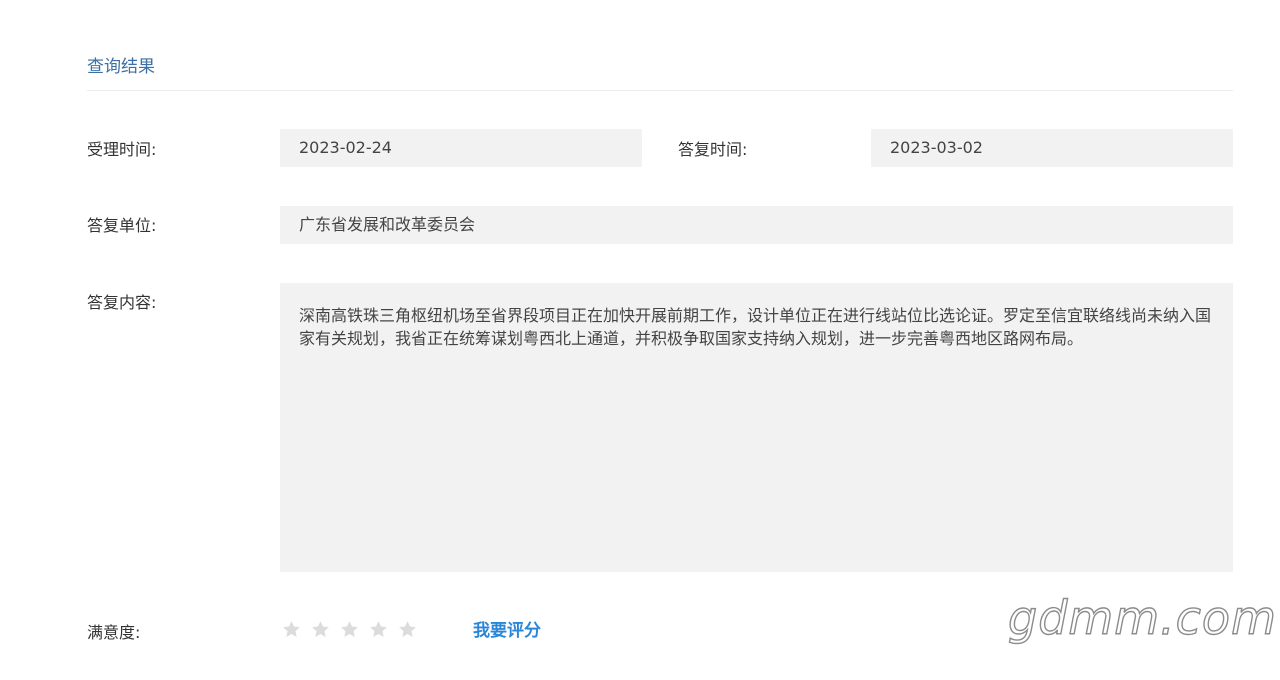 Image resolution: width=1280 pixels, height=680 pixels. Describe the element at coordinates (122, 302) in the screenshot. I see `reply-content-label: 答复内容:` at that location.